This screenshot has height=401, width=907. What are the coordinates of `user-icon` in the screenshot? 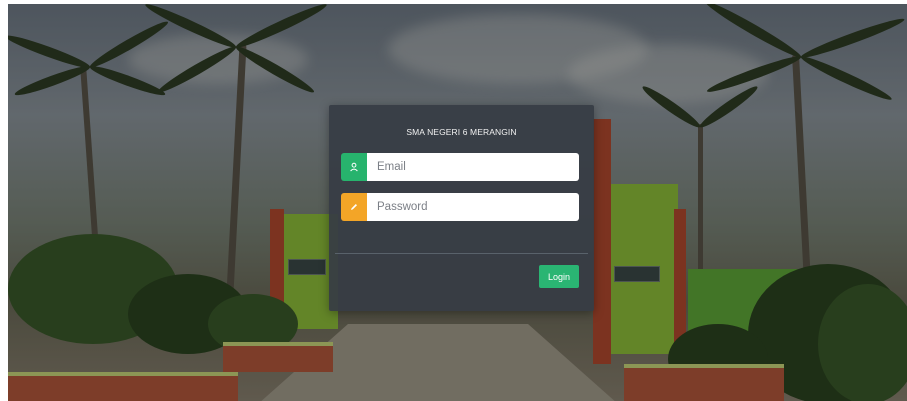 It's located at (354, 167).